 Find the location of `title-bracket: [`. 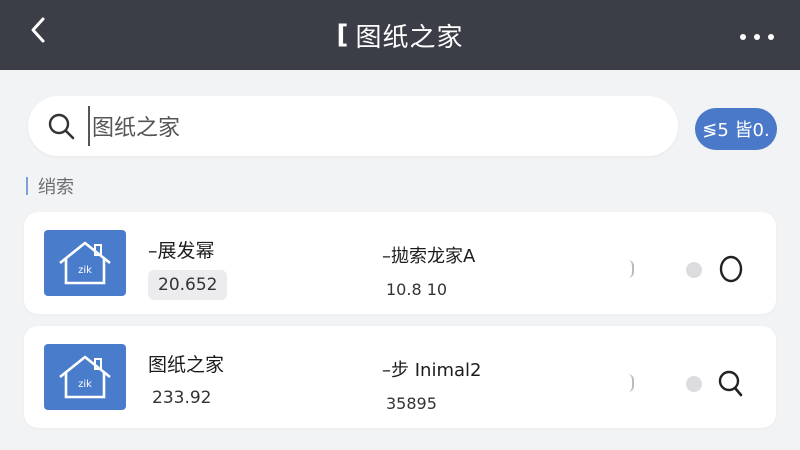

title-bracket: [ is located at coordinates (343, 35).